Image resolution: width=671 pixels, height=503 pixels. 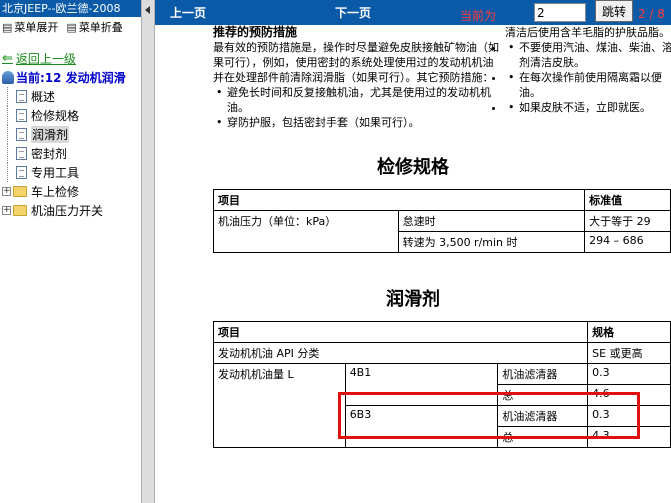 What do you see at coordinates (629, 353) in the screenshot?
I see `table-cell: SE 或更高` at bounding box center [629, 353].